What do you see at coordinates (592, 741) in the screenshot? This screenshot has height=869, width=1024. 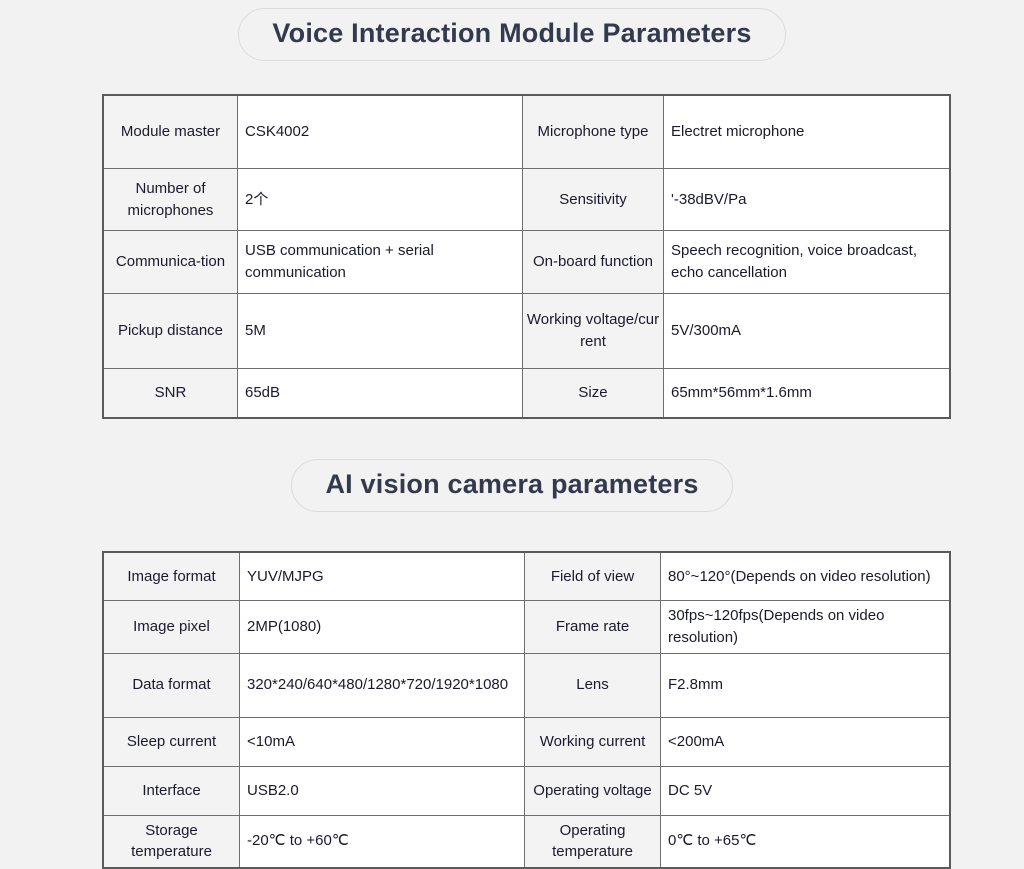 I see `param-label: Working current` at bounding box center [592, 741].